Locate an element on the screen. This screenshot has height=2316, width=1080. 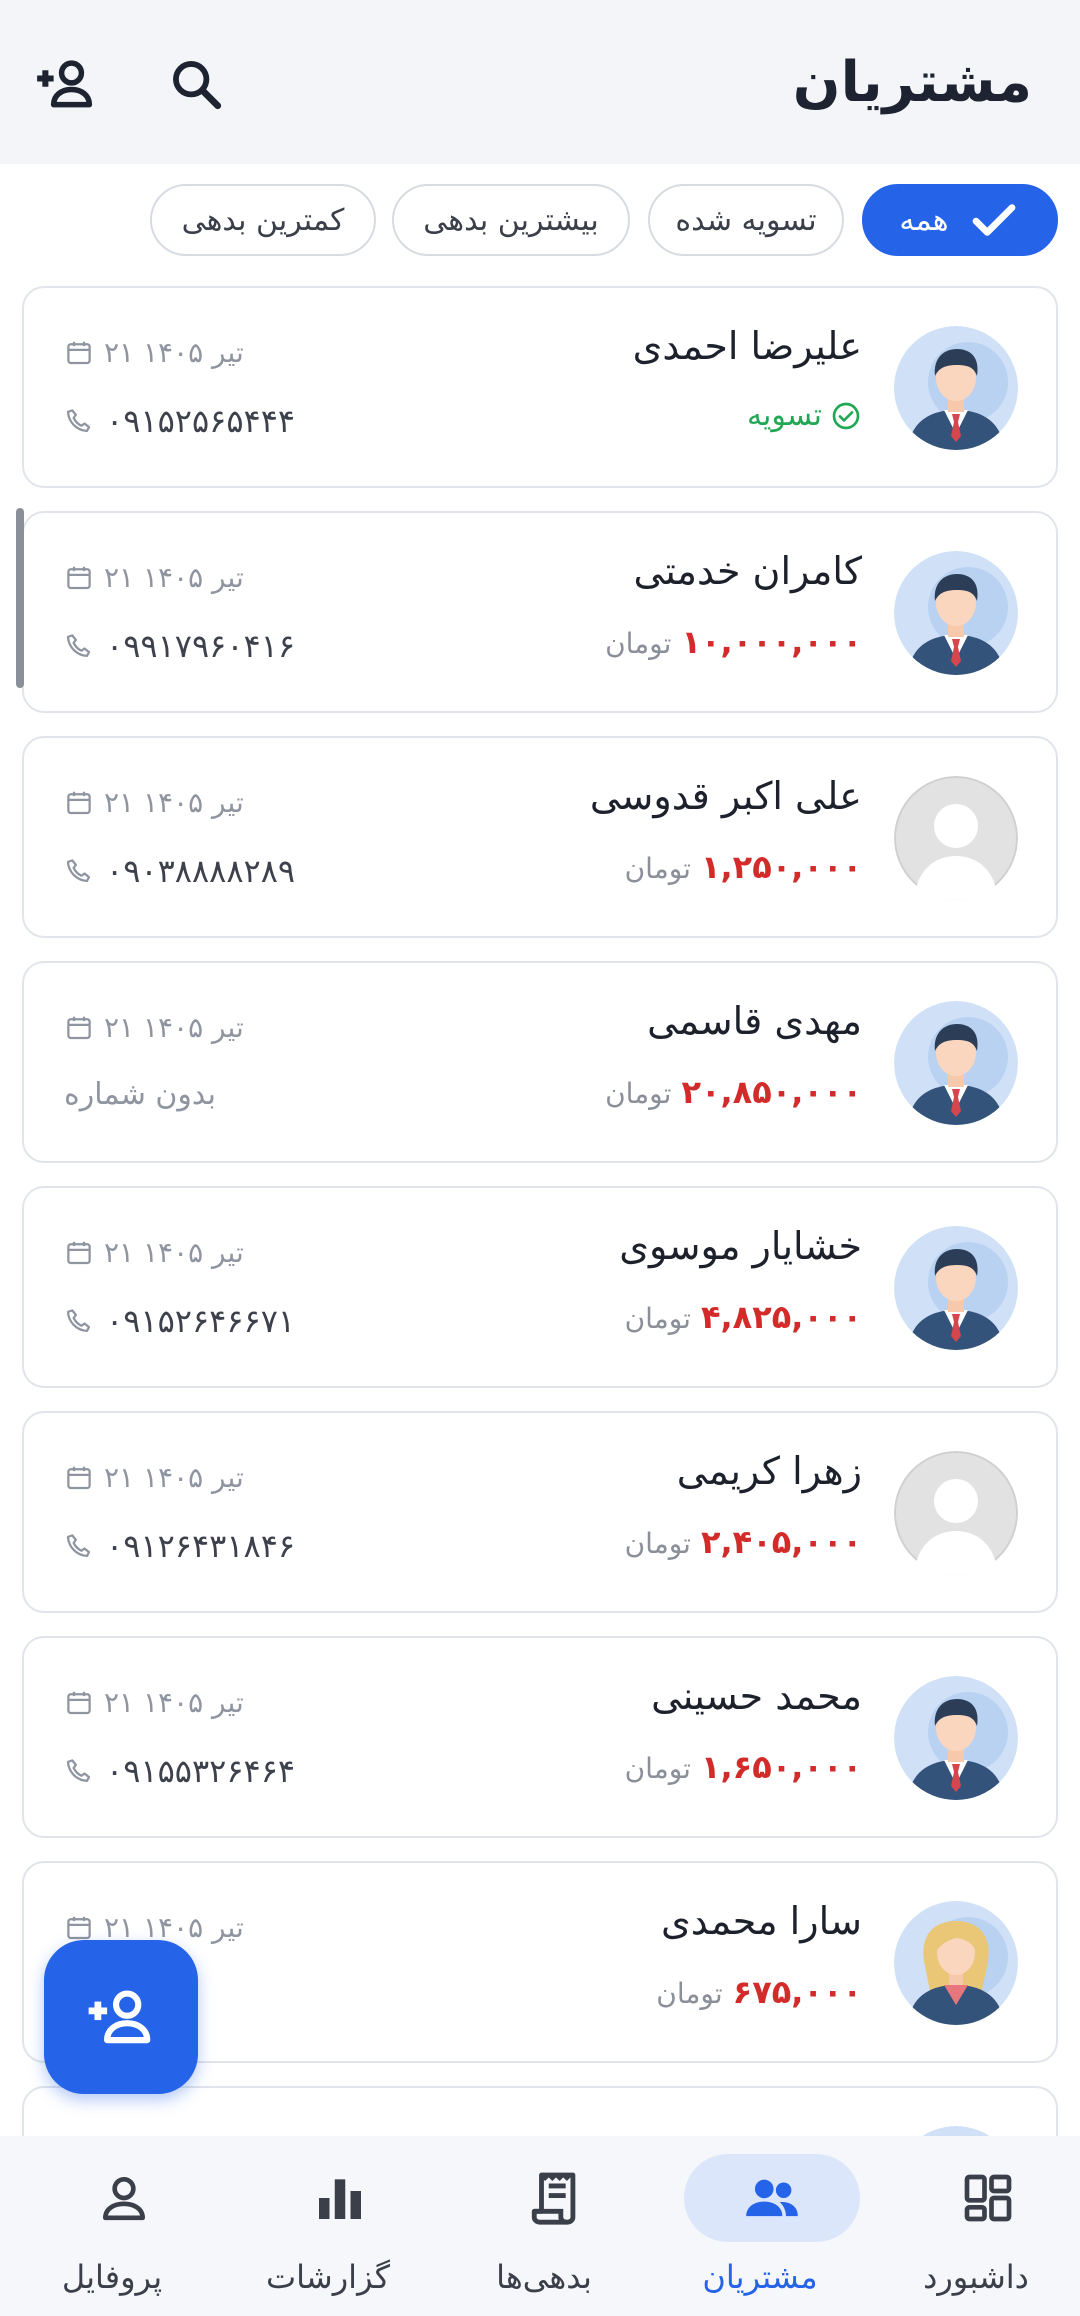
debt-row: ۱,۶۵۰,۰۰۰ تومان is located at coordinates (743, 1767).